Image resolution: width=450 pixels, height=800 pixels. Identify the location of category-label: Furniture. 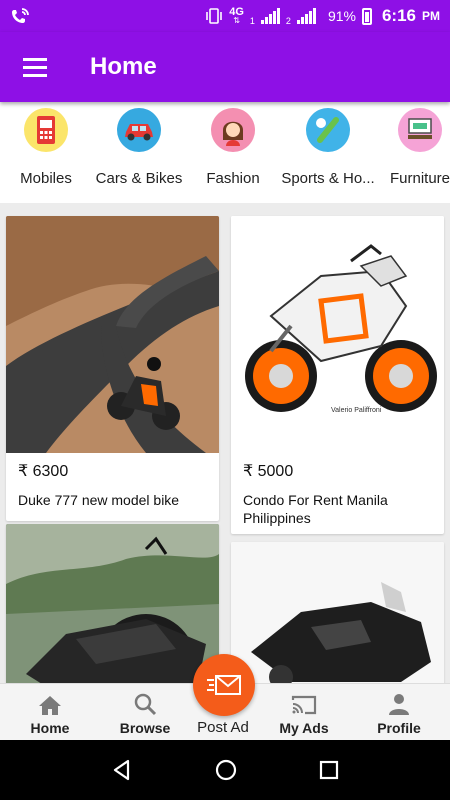
(419, 178).